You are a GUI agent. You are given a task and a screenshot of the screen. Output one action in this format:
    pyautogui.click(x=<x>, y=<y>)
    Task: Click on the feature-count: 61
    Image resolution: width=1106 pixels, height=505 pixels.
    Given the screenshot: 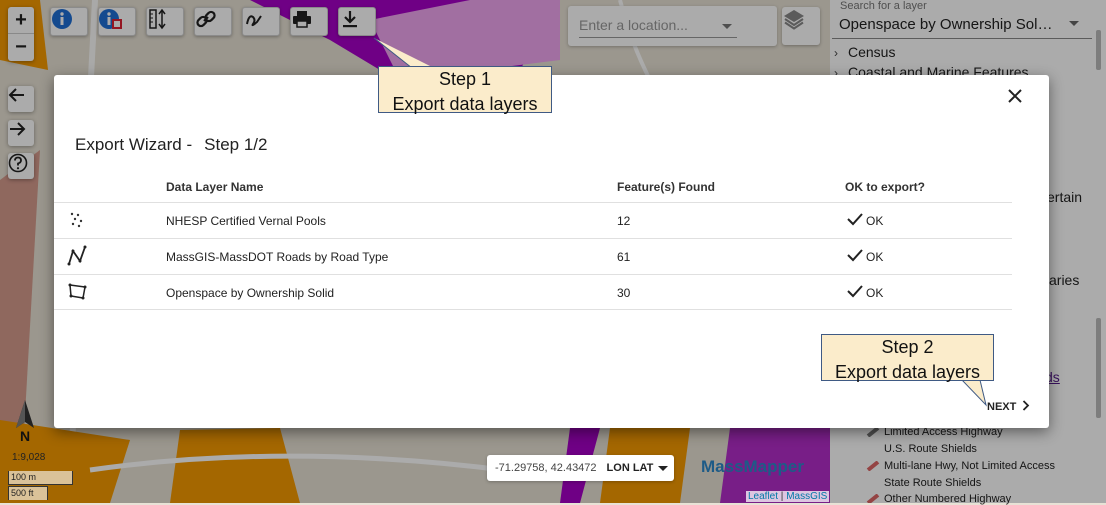 What is the action you would take?
    pyautogui.click(x=624, y=257)
    